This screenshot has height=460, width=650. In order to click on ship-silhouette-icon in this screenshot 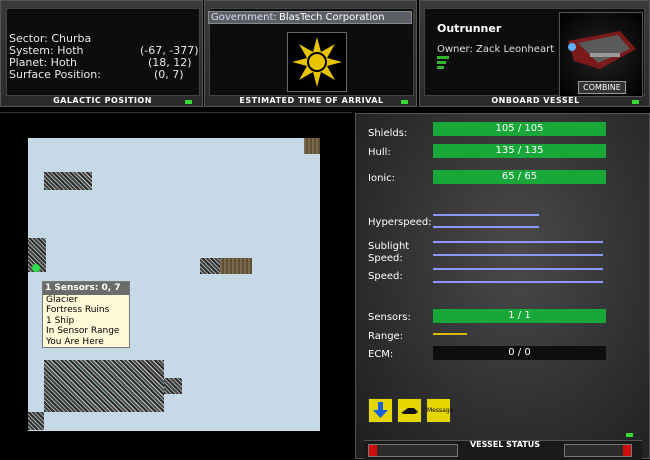, I will do `click(409, 411)`.